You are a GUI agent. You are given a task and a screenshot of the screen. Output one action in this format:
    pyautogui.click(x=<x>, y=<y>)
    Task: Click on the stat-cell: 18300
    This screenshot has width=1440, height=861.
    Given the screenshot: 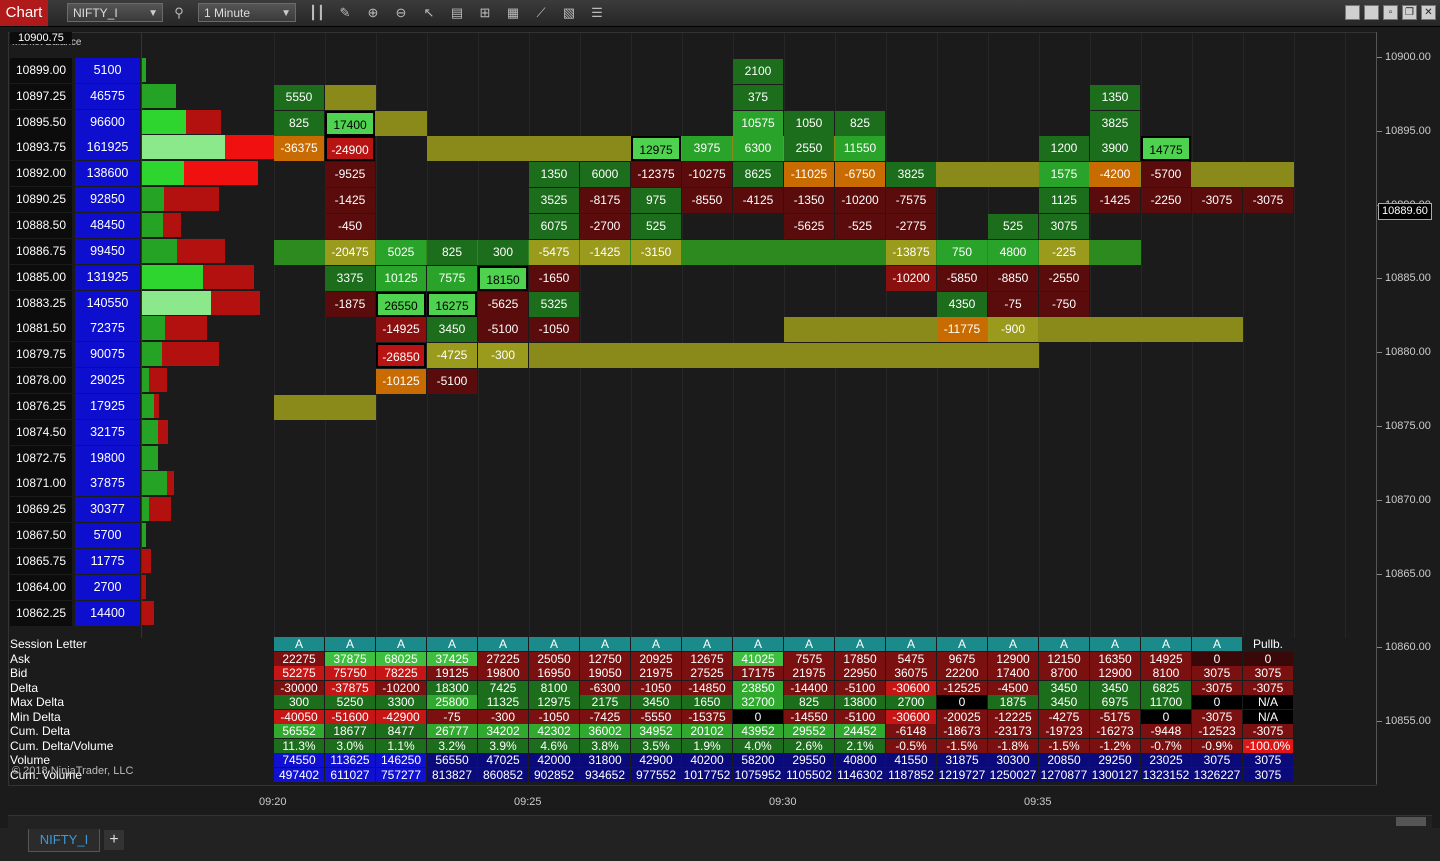 What is the action you would take?
    pyautogui.click(x=452, y=687)
    